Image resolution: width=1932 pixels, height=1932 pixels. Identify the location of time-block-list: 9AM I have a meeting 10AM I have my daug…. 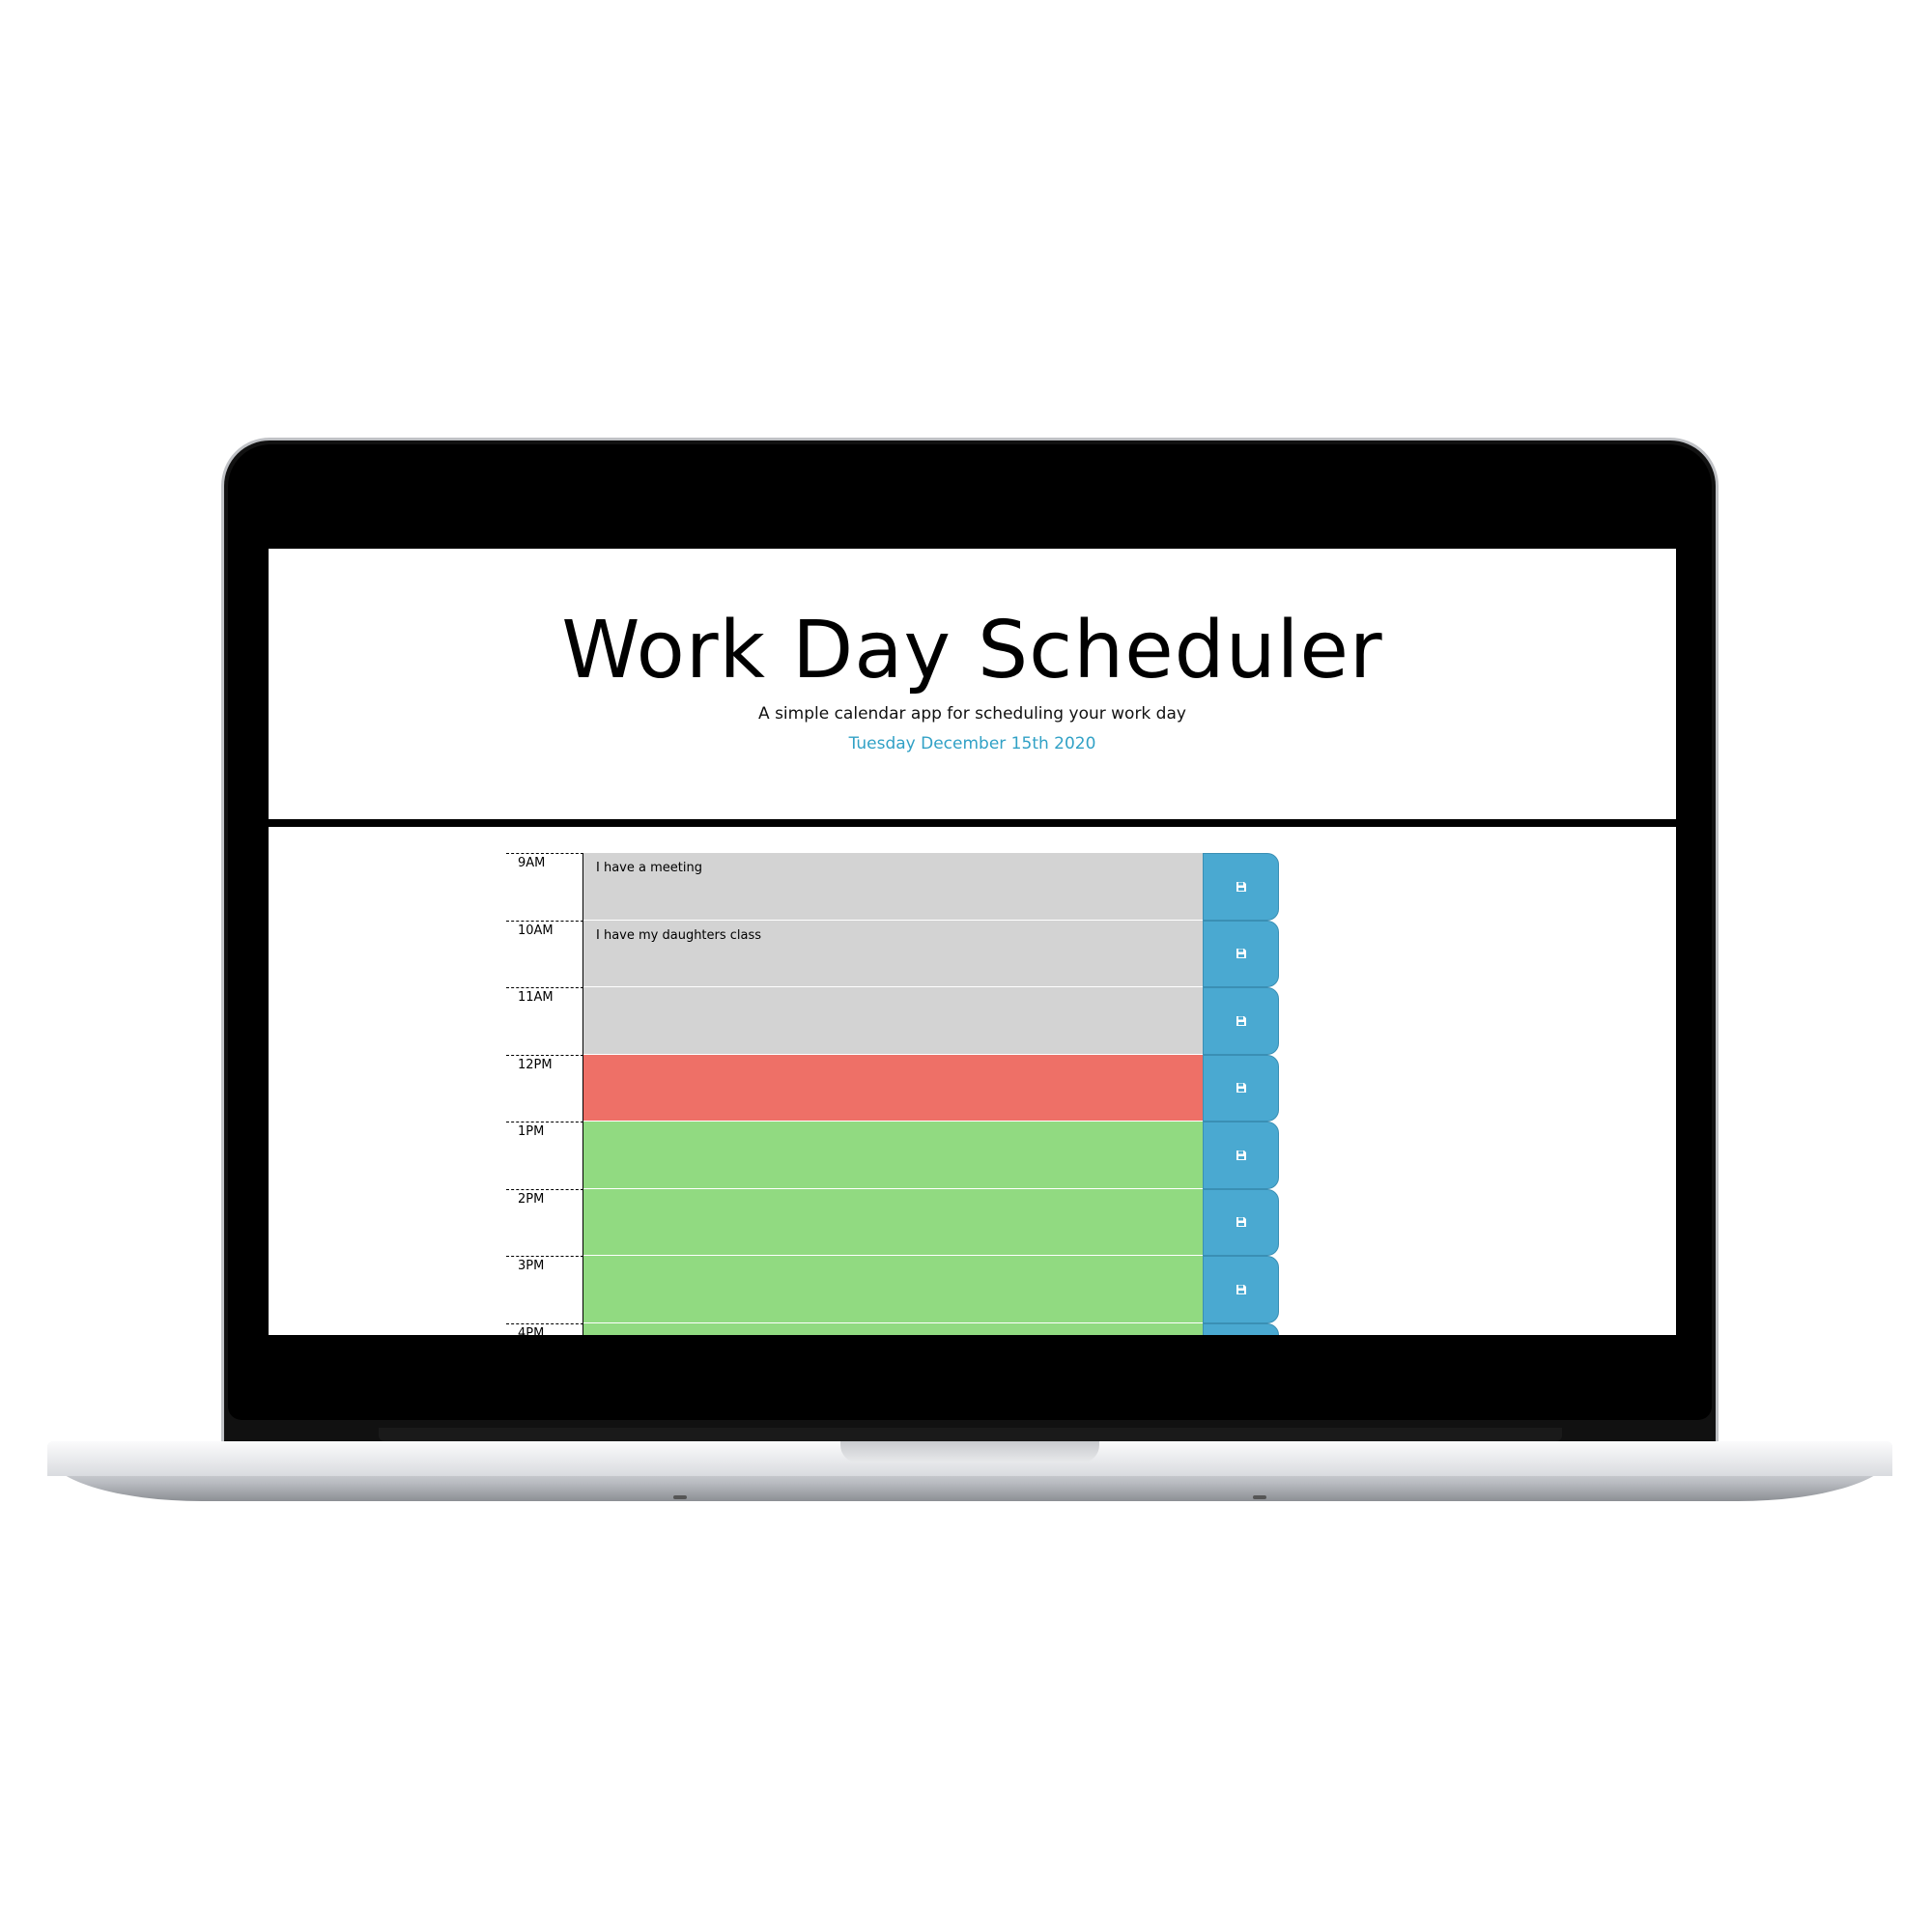
(896, 1094).